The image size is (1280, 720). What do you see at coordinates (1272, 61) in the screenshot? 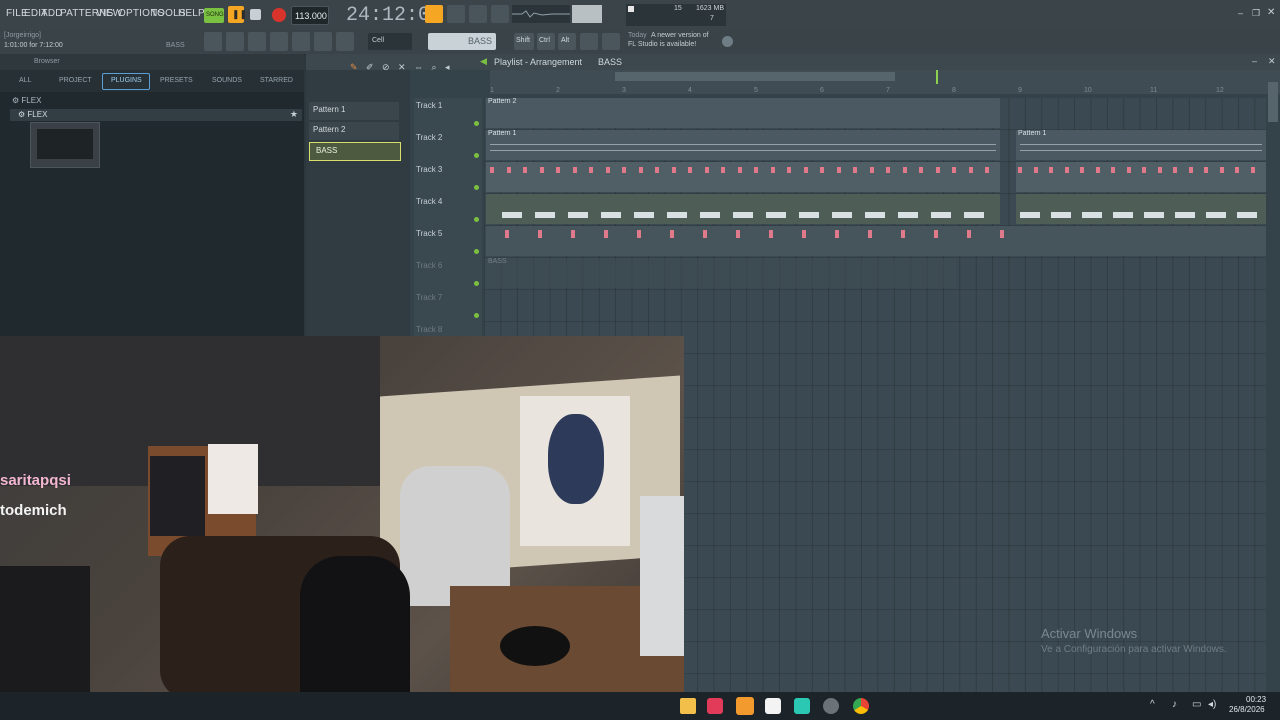
I see `playlist-close: ✕` at bounding box center [1272, 61].